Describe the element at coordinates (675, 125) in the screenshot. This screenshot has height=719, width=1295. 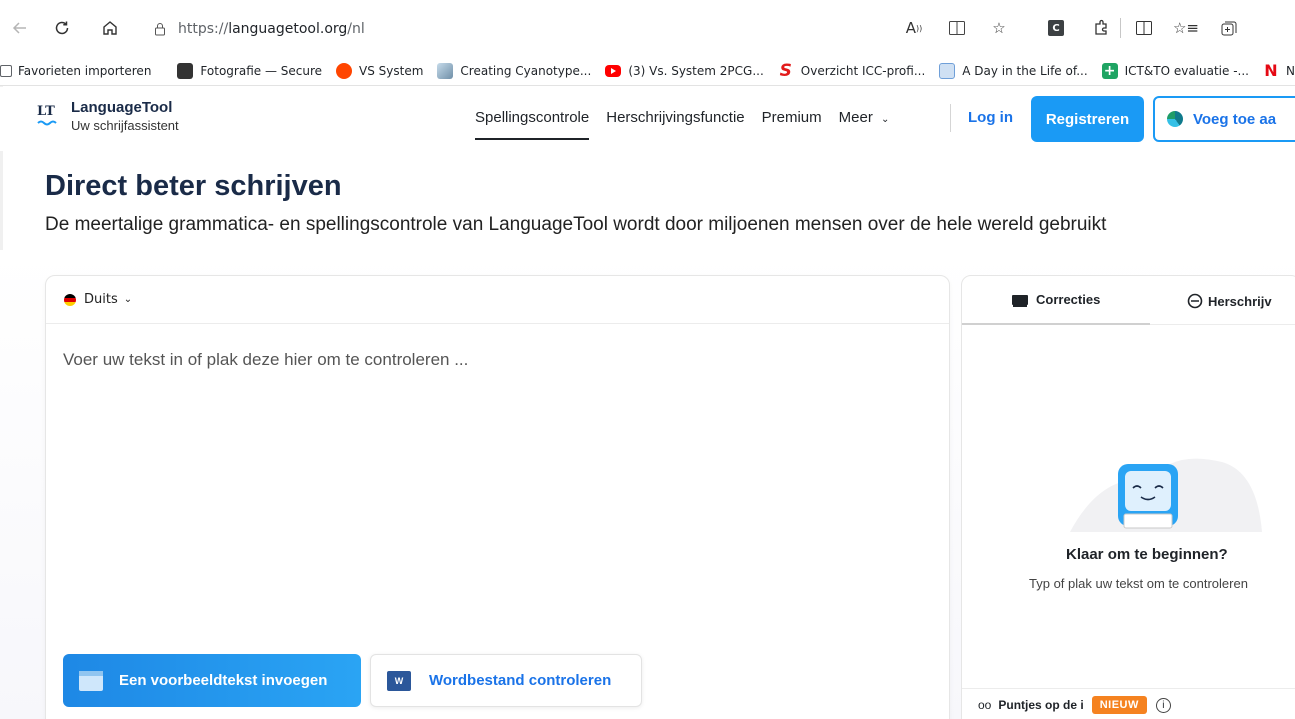
I see `nav-herschrijvingsfunctie: Herschrijvingsfunctie` at that location.